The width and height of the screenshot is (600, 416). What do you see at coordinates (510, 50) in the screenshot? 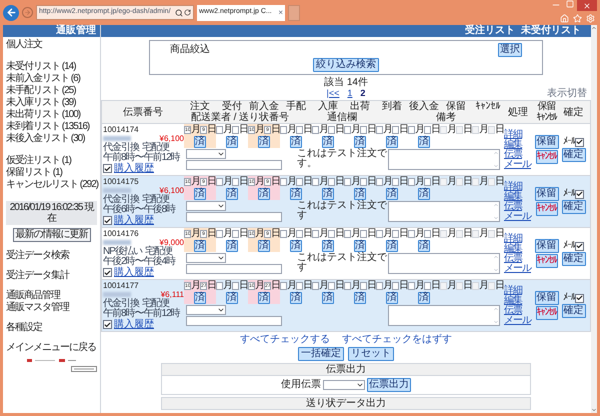
I see `select-button: 選択` at bounding box center [510, 50].